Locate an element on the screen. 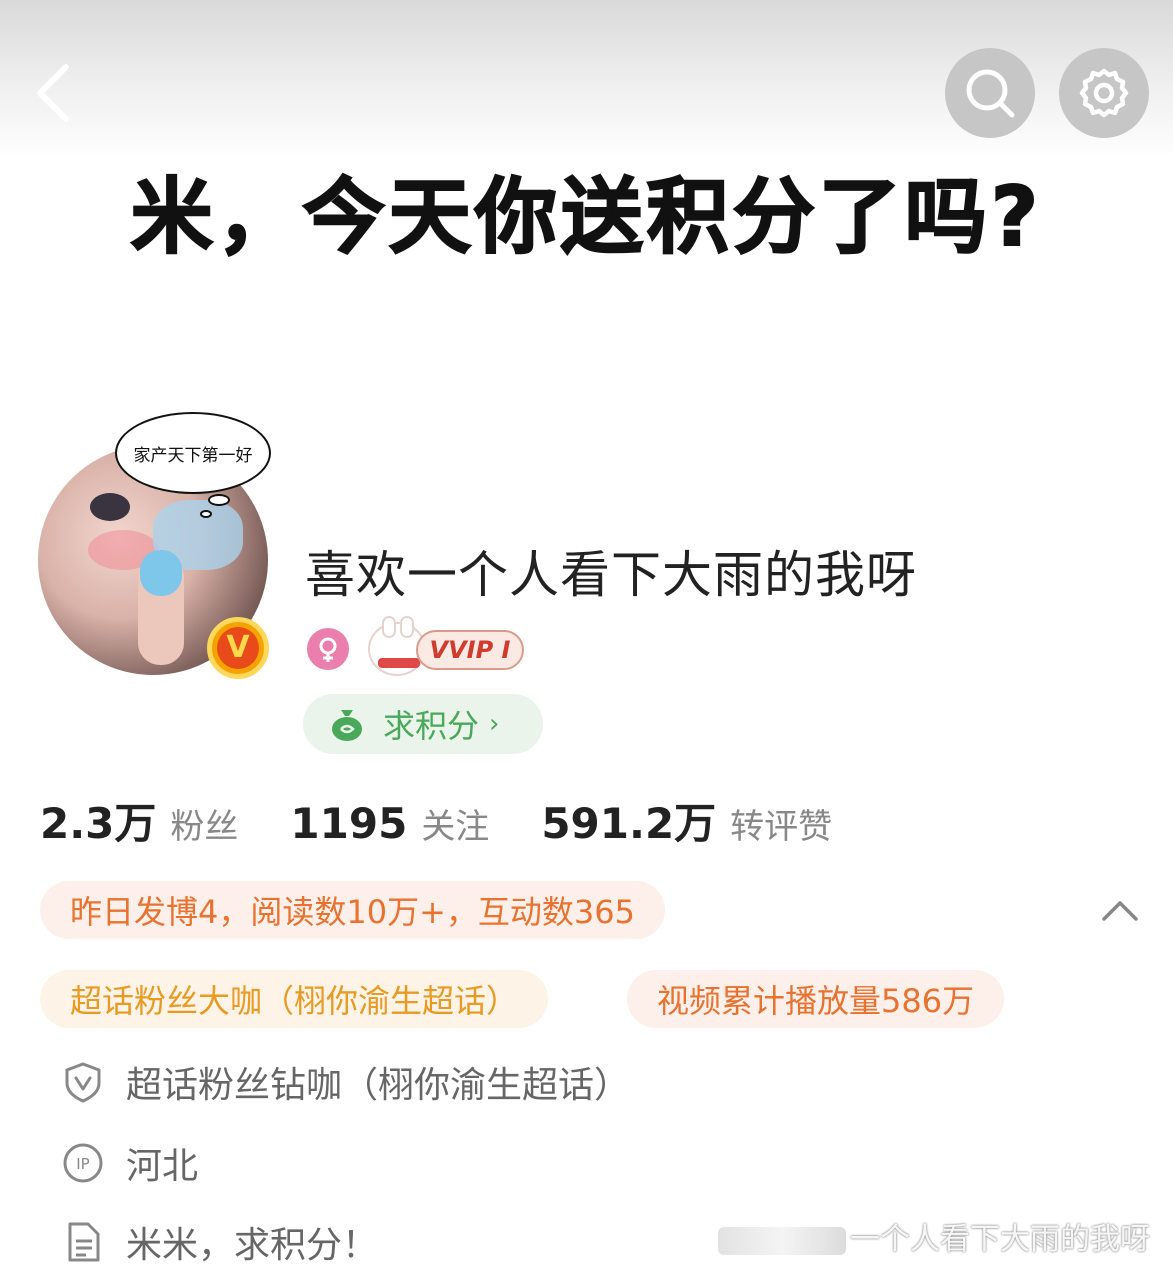  watermark: 一个人看下大雨的我呀 is located at coordinates (934, 1236).